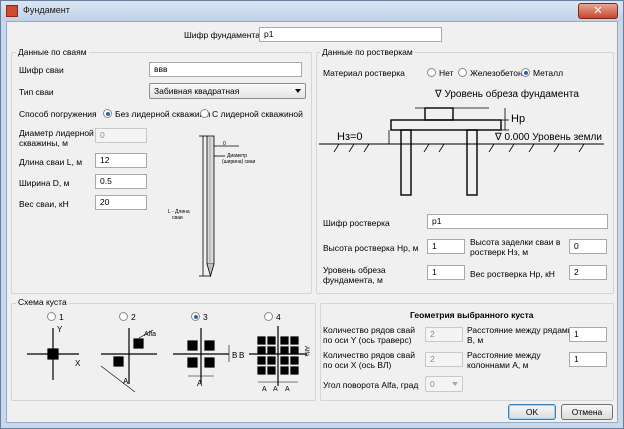  Describe the element at coordinates (350, 137) in the screenshot. I see `hz-label: Нз=0` at that location.